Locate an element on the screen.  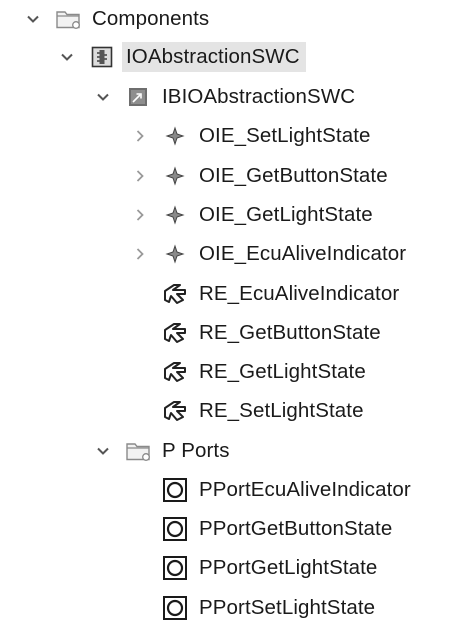
tree-item-label: RE_GetButtonState is located at coordinates (290, 332).